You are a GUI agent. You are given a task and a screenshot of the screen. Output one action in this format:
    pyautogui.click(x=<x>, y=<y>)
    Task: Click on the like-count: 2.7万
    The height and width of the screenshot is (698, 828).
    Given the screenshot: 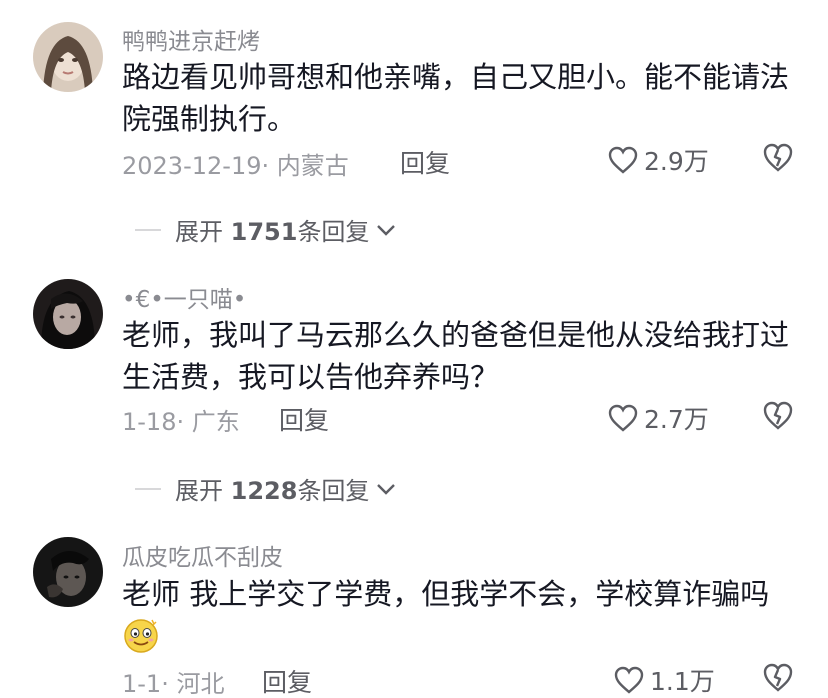 What is the action you would take?
    pyautogui.click(x=676, y=419)
    